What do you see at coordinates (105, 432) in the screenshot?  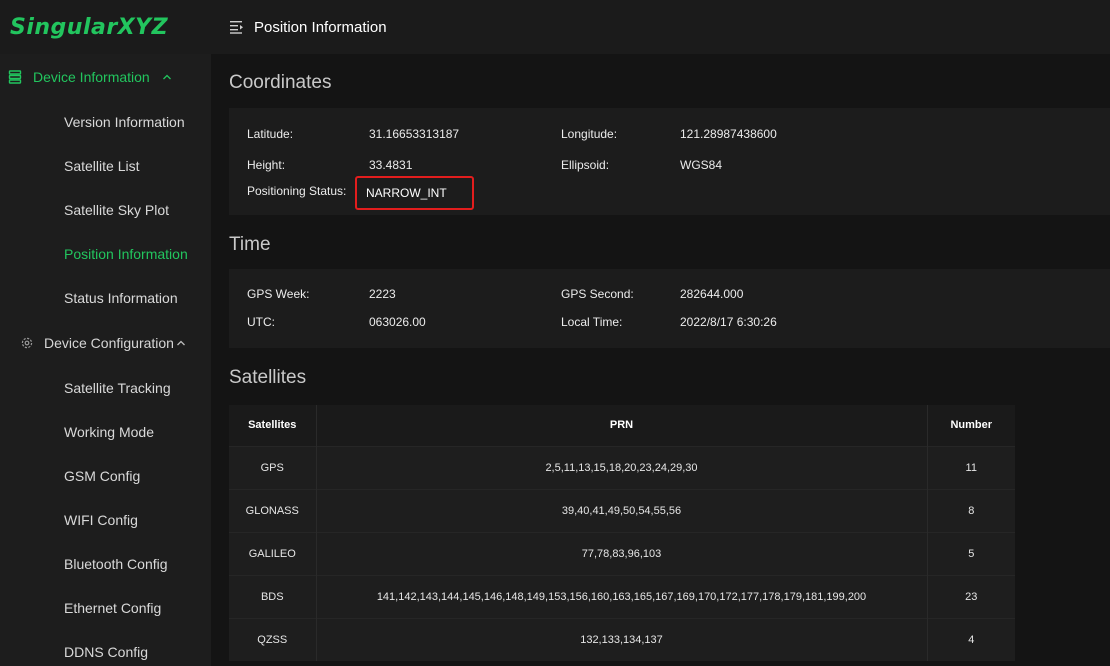 I see `sidebar-item-working-mode: Working Mode` at bounding box center [105, 432].